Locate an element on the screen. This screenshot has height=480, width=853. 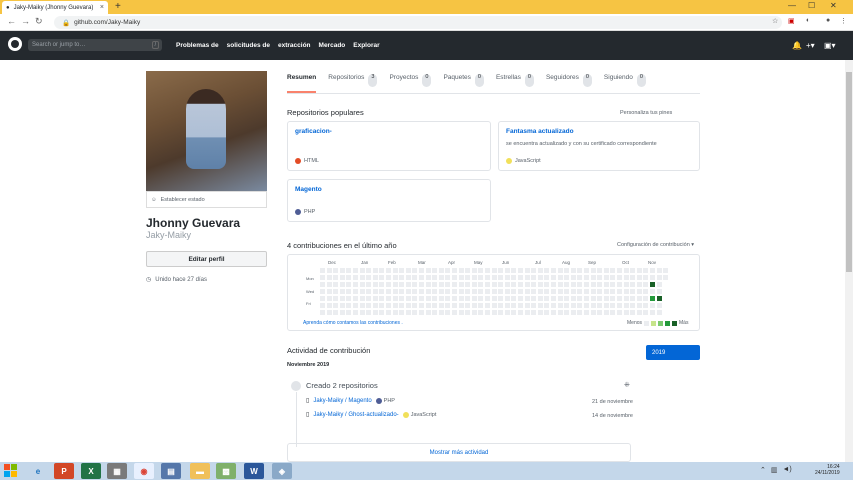
avatar is located at coordinates (206, 131).